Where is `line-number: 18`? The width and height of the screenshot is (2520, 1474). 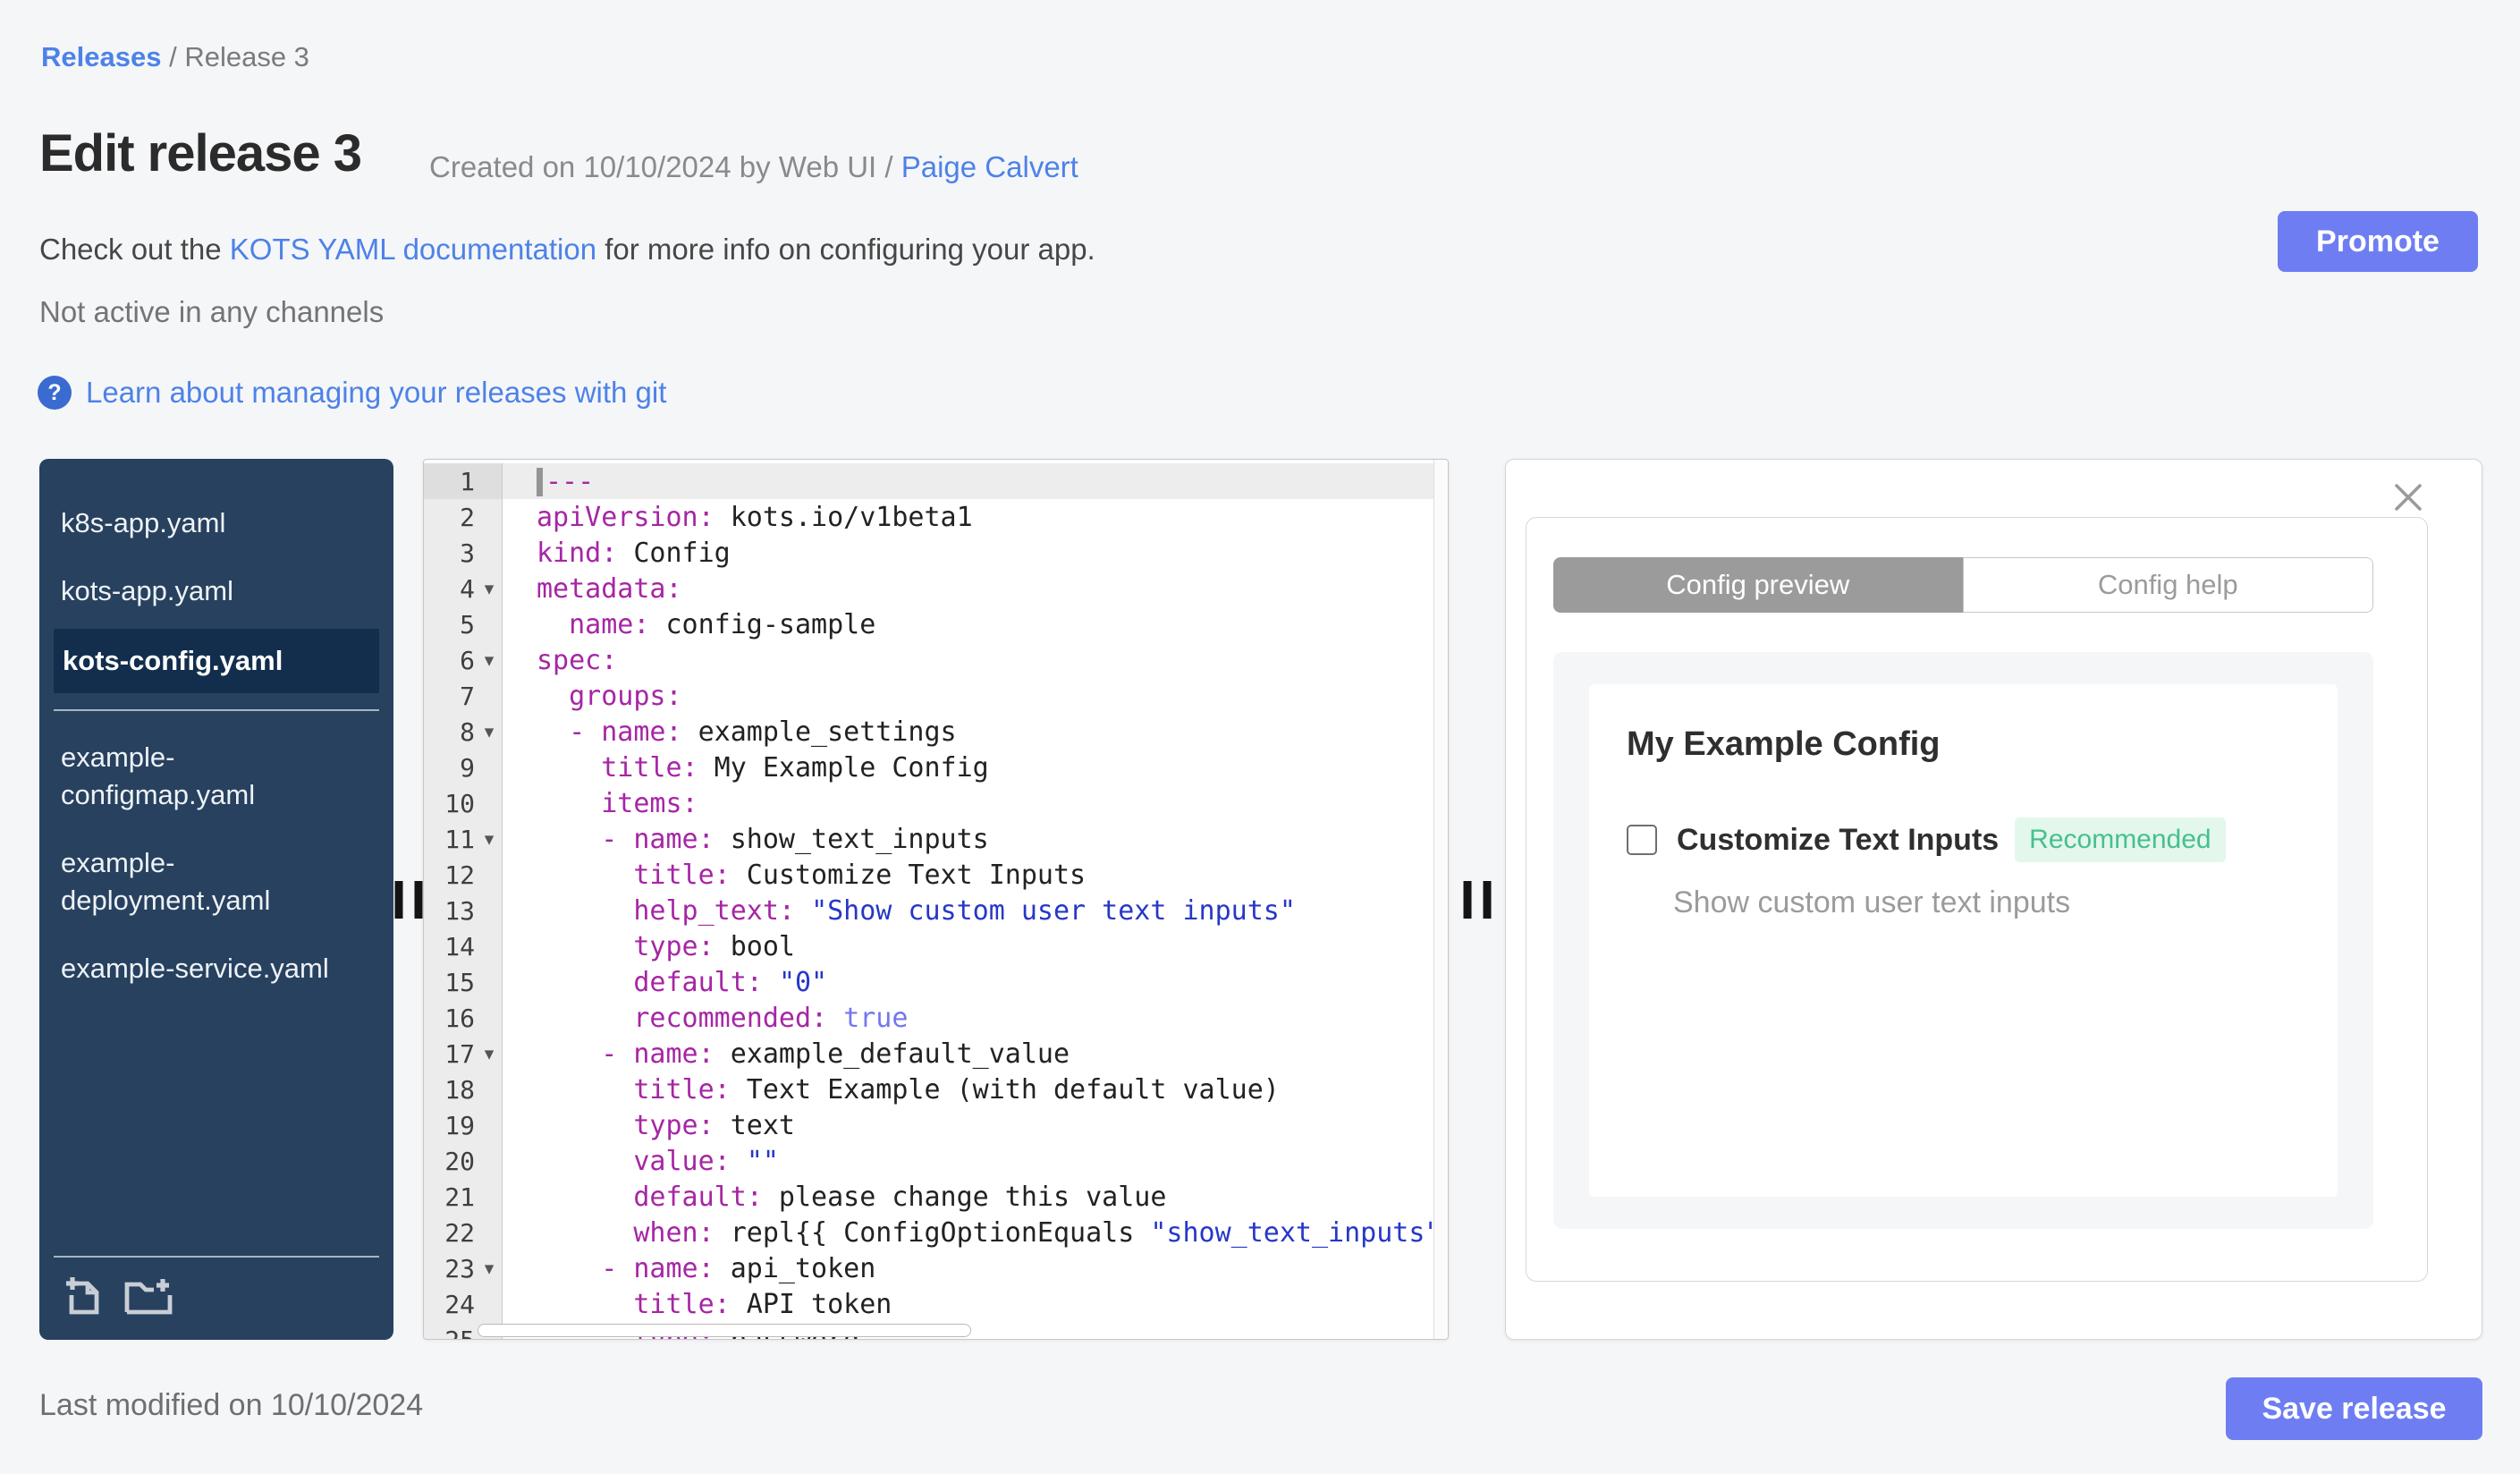
line-number: 18 is located at coordinates (463, 1089).